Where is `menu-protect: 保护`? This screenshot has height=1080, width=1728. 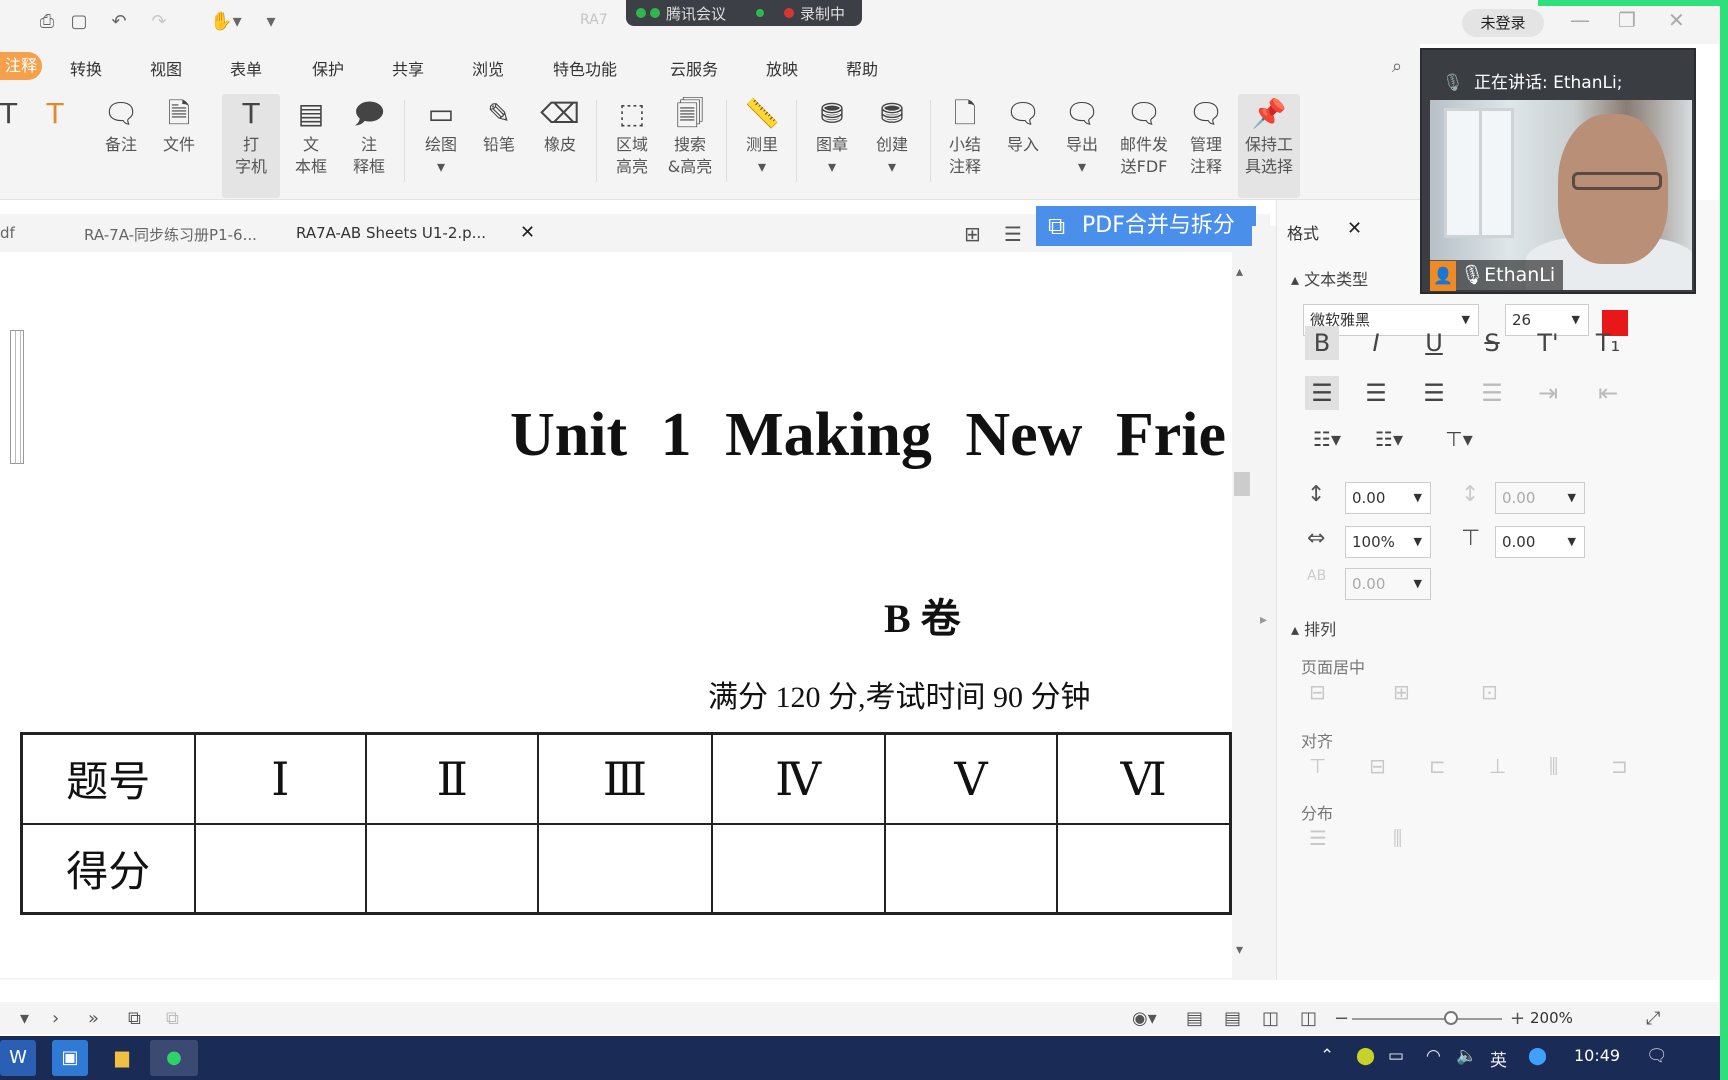 menu-protect: 保护 is located at coordinates (328, 68).